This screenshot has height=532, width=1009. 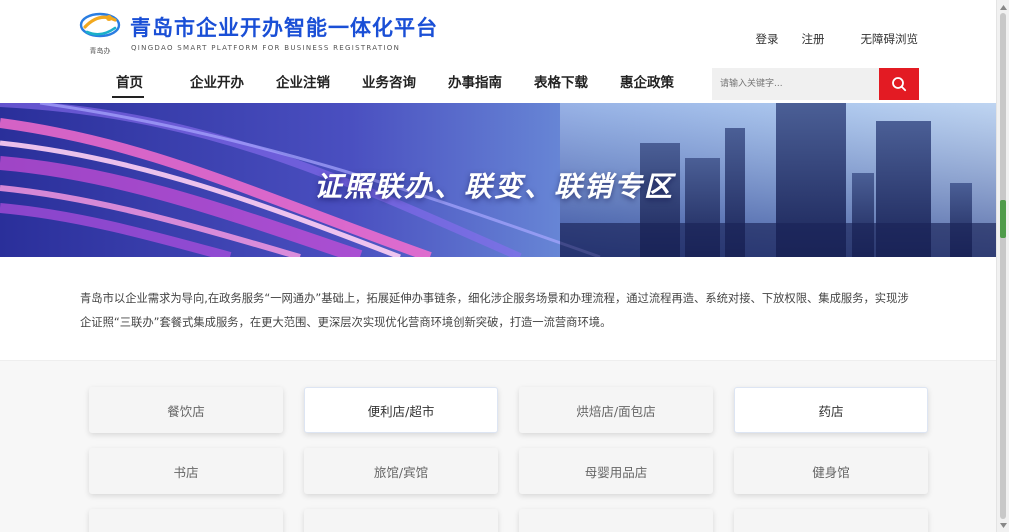 I want to click on nav-item-guide: 办事指南, so click(x=475, y=86).